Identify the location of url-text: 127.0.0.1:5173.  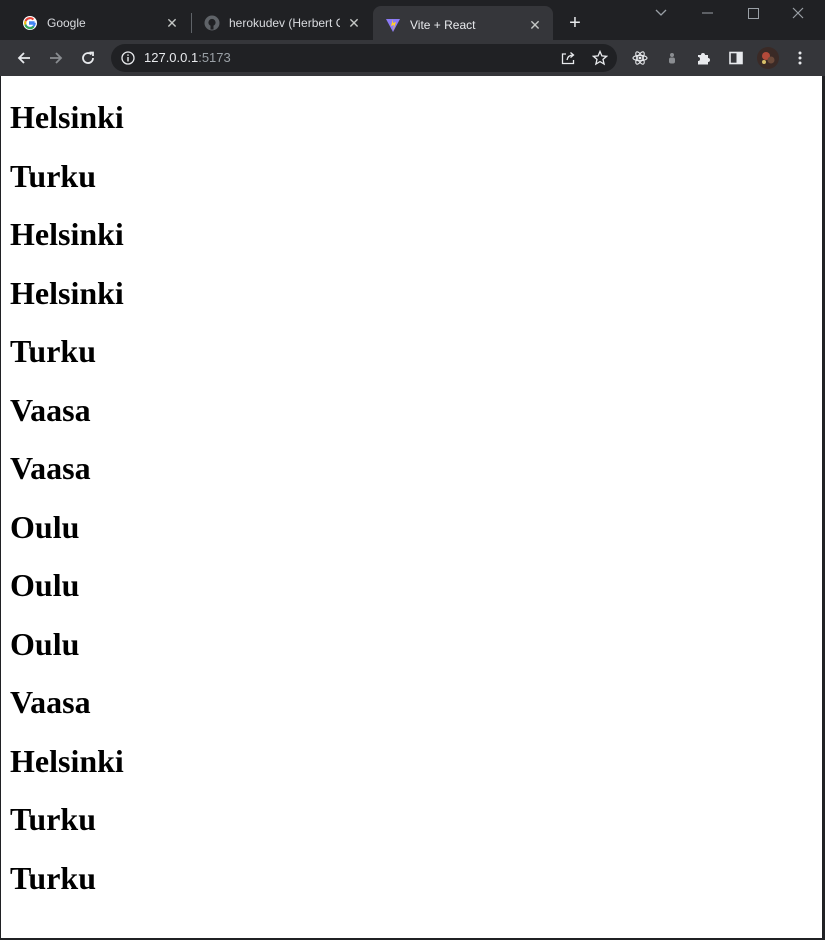
(187, 57).